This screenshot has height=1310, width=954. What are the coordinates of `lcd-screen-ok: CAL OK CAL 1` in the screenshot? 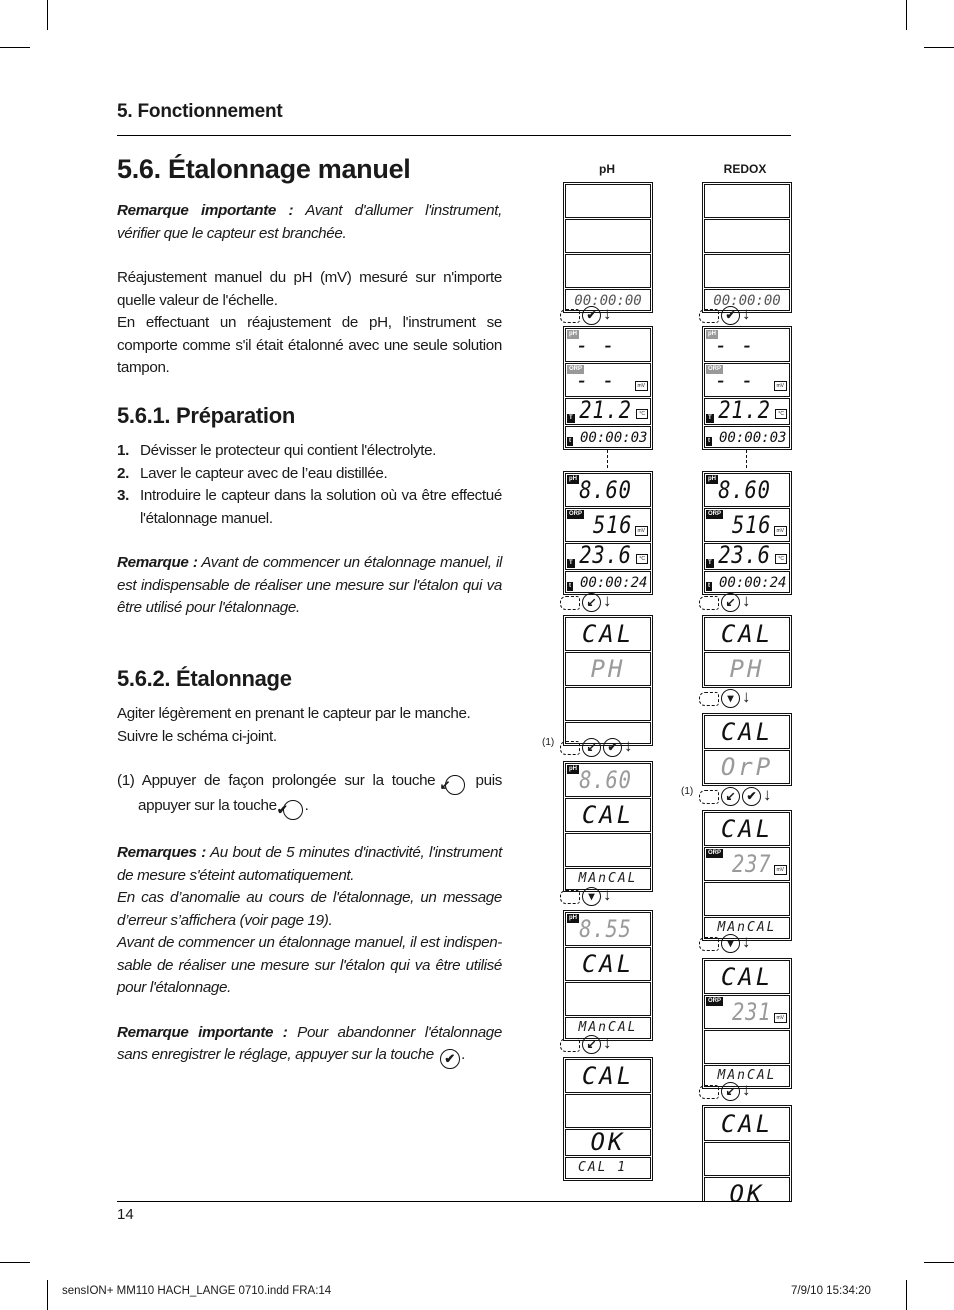 It's located at (608, 1119).